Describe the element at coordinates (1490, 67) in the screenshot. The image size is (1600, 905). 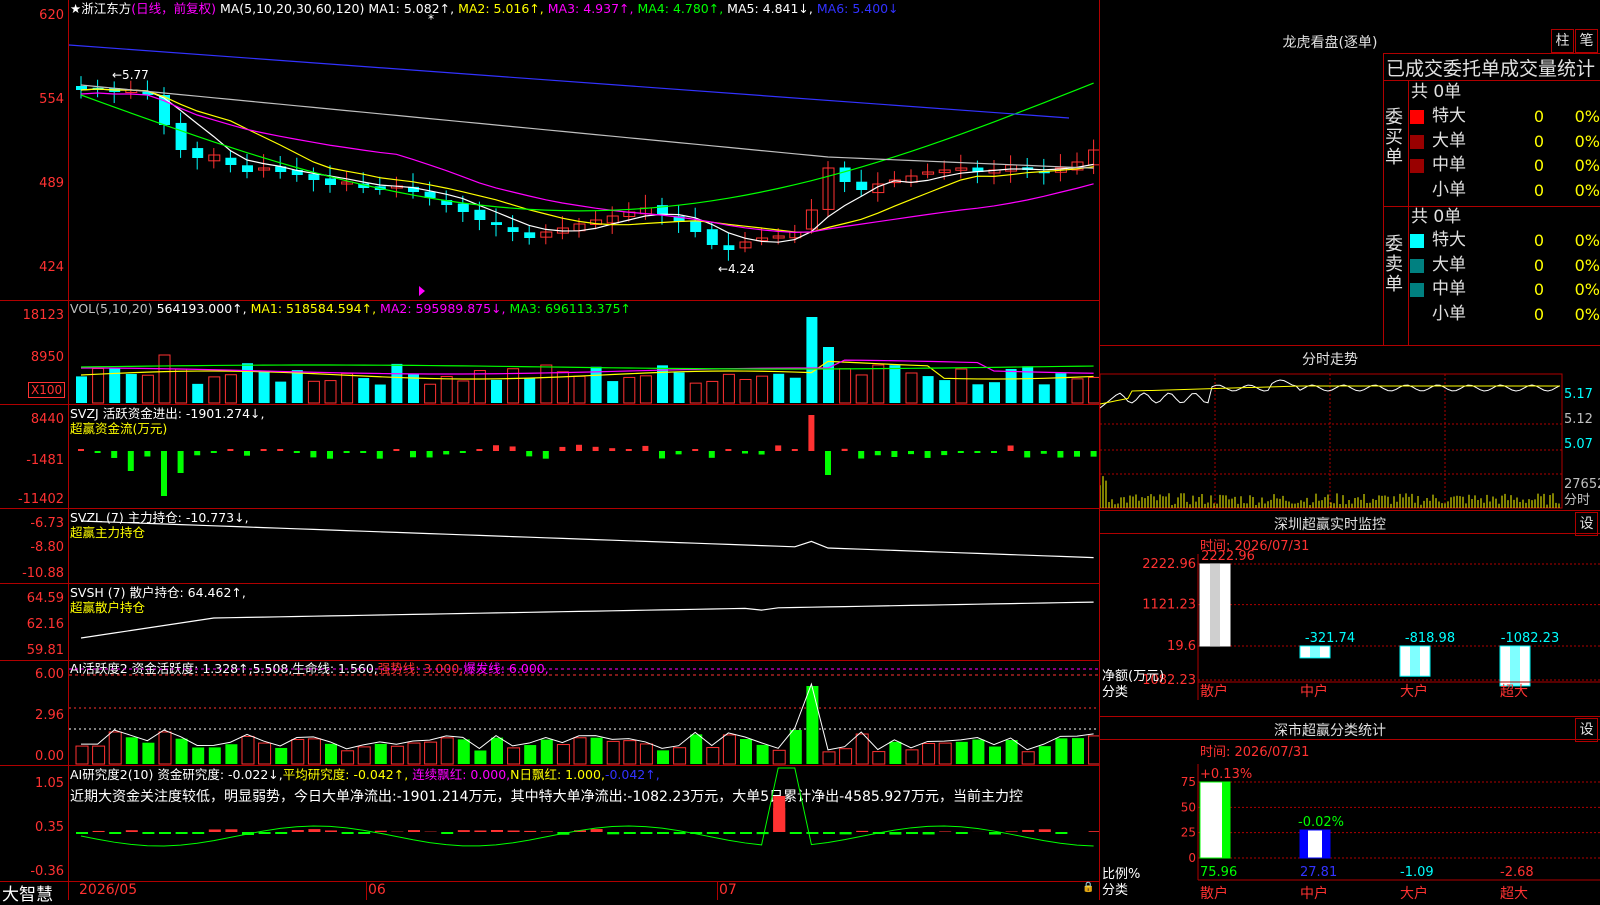
I see `longhu-tab-title: 已成交委托单成交量统计` at that location.